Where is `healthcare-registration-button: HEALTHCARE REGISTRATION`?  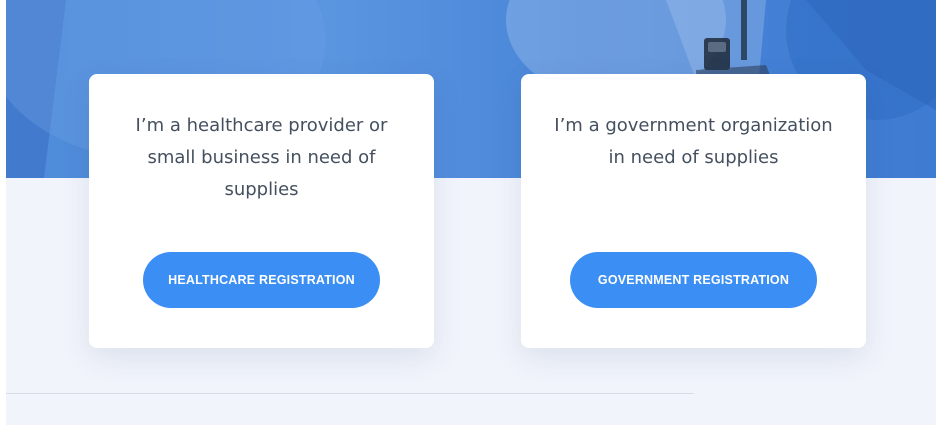 healthcare-registration-button: HEALTHCARE REGISTRATION is located at coordinates (261, 280).